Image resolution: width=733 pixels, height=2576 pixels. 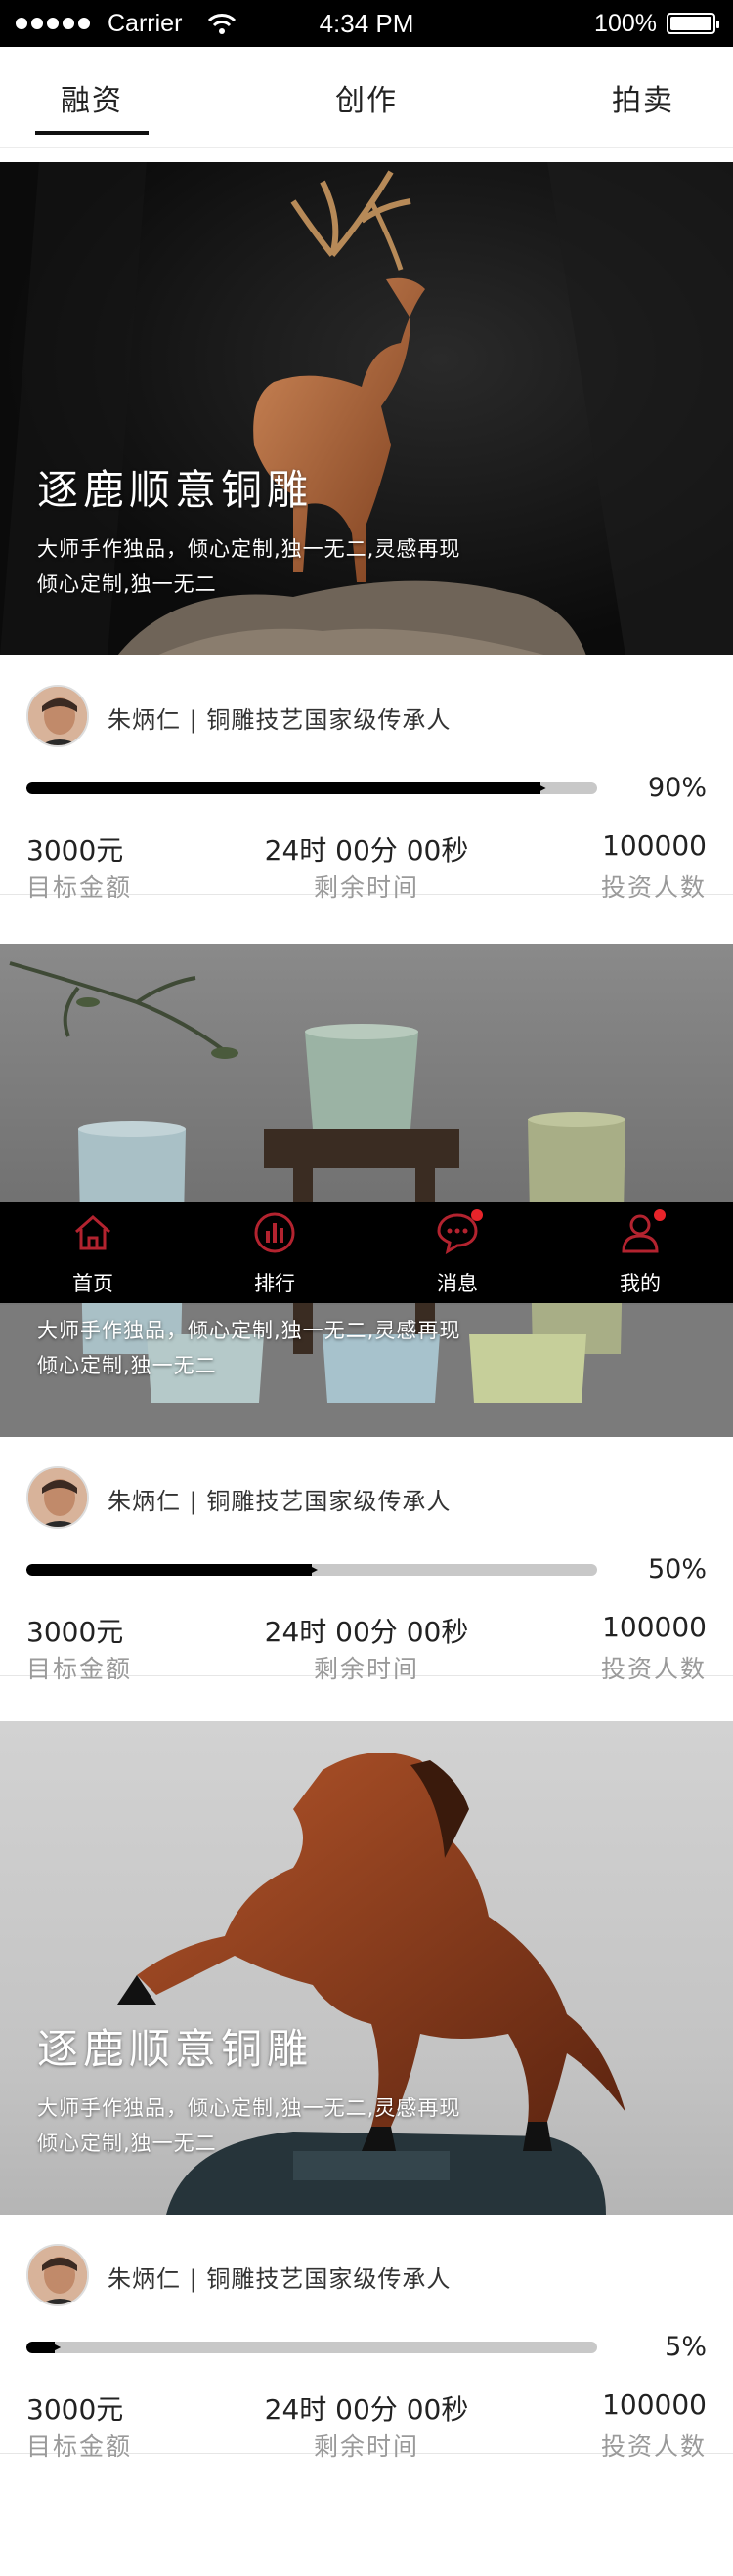 I want to click on tab-label: 排行, so click(x=274, y=1283).